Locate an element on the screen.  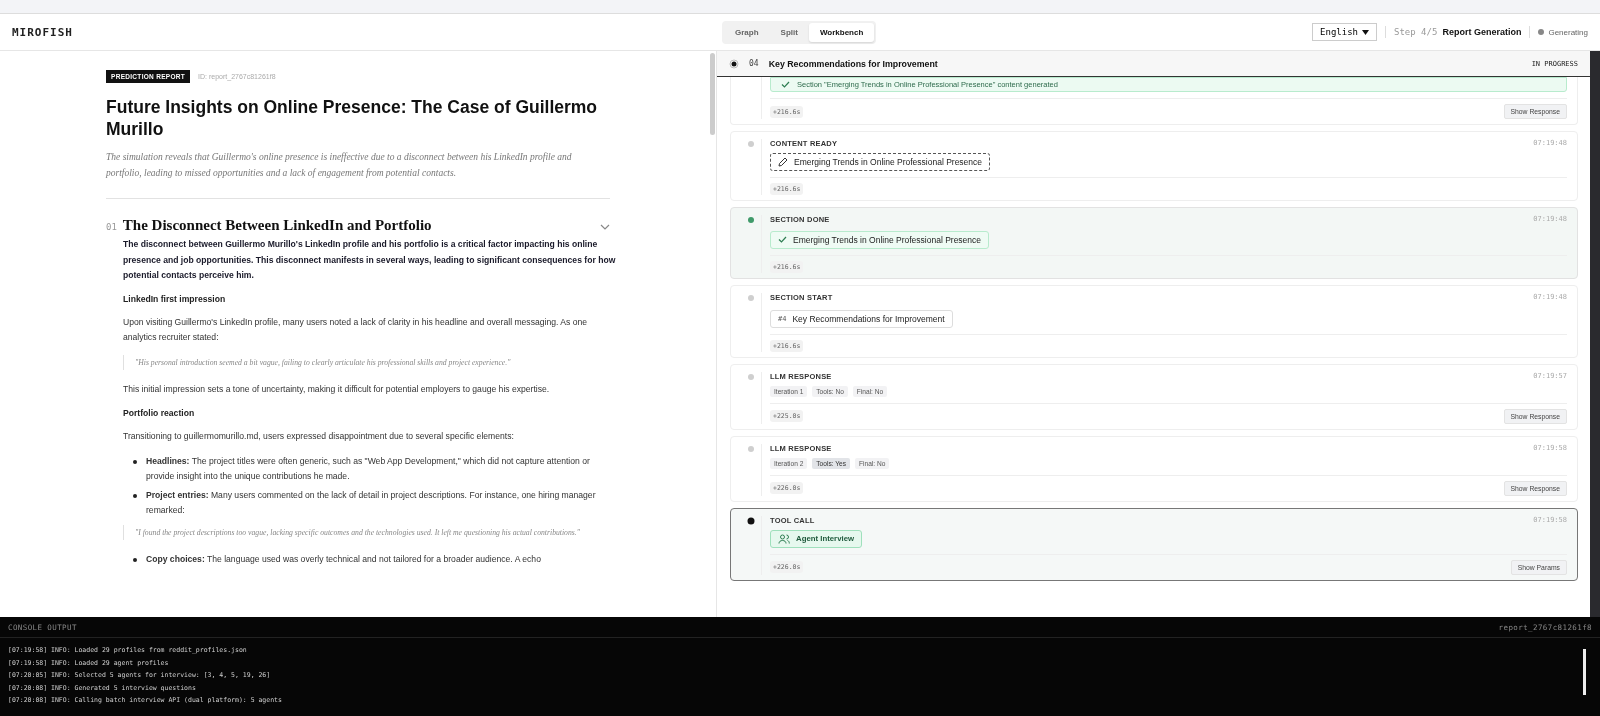
view-tab: Graph is located at coordinates (747, 32).